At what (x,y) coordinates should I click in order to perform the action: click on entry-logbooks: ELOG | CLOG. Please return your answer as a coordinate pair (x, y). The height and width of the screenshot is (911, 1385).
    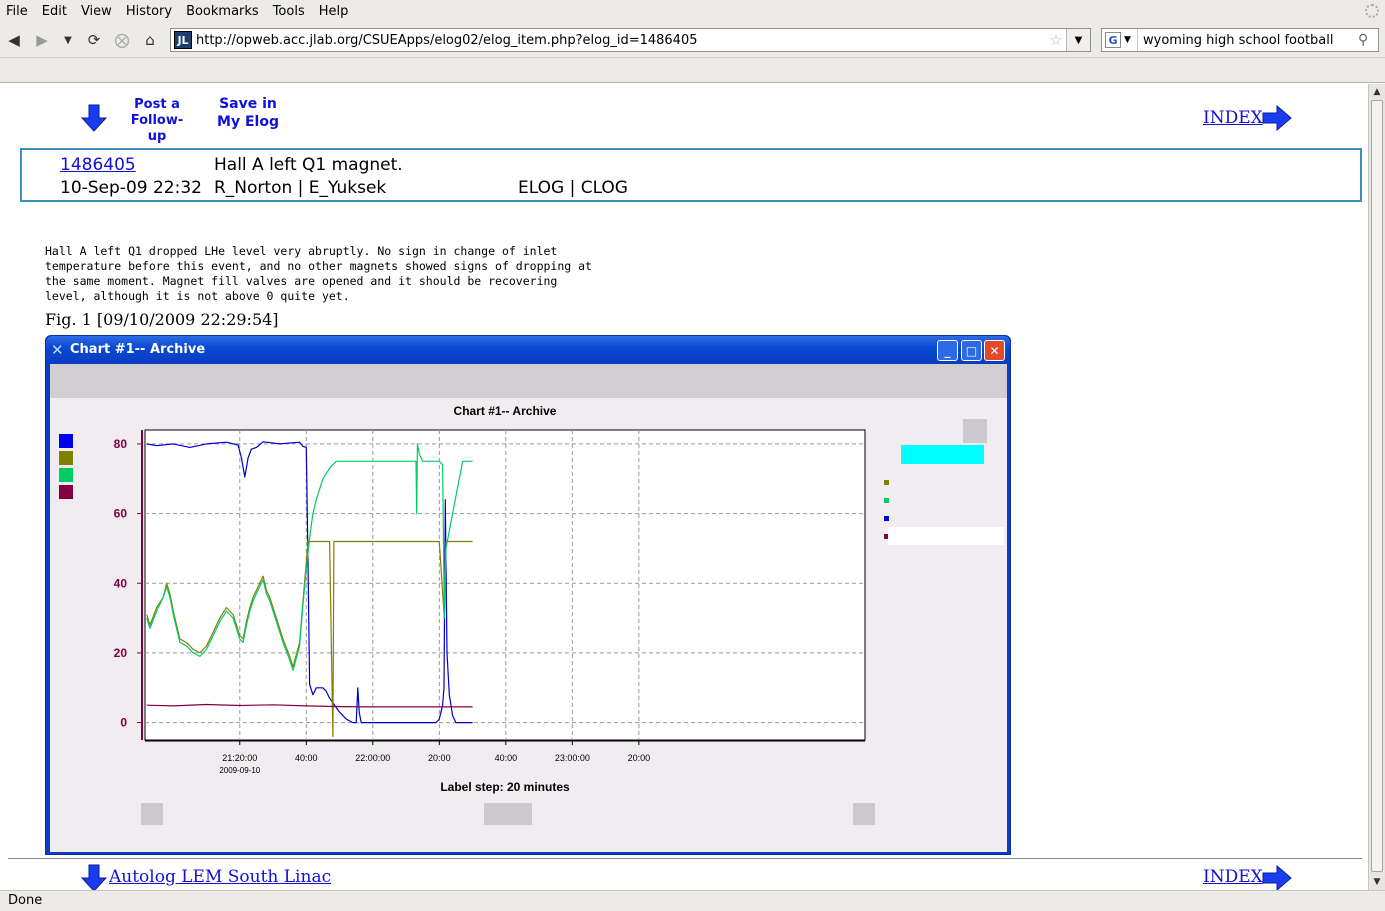
    Looking at the image, I should click on (573, 188).